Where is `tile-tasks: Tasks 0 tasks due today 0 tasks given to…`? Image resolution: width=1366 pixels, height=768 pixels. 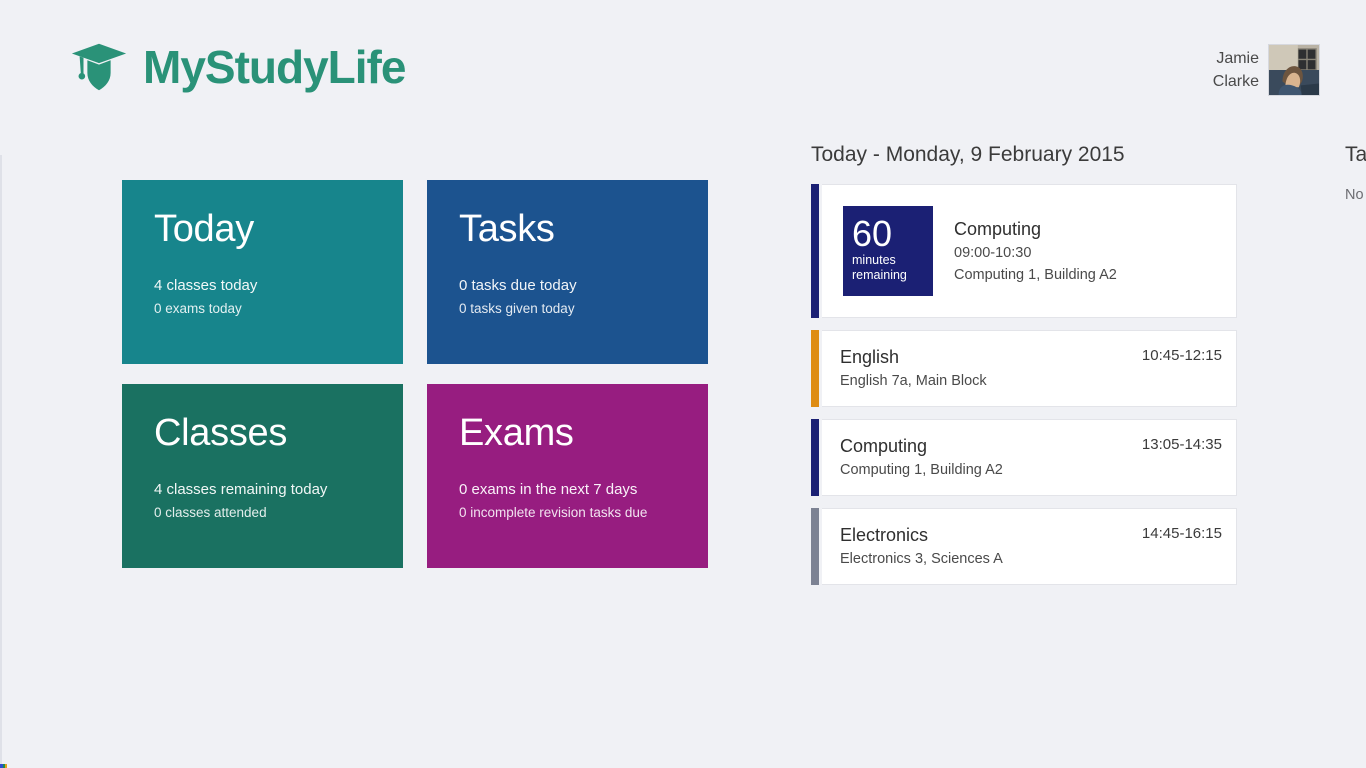
tile-tasks: Tasks 0 tasks due today 0 tasks given to… is located at coordinates (567, 272).